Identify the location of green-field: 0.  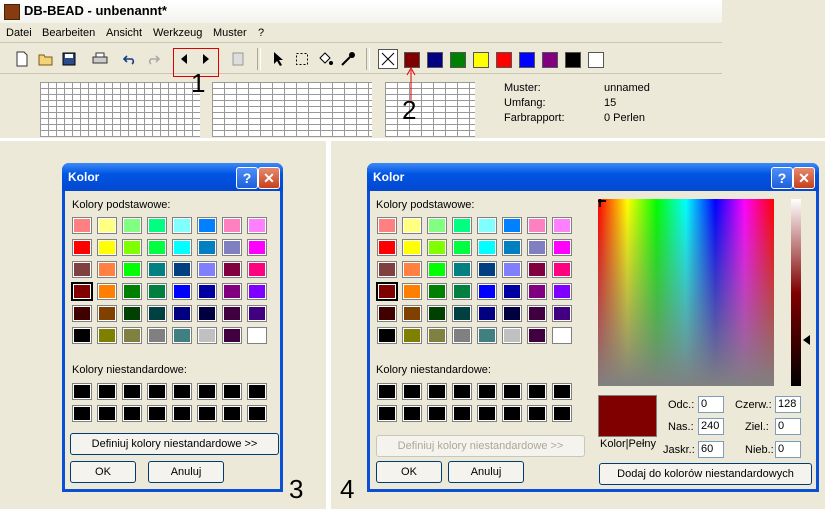
(788, 426).